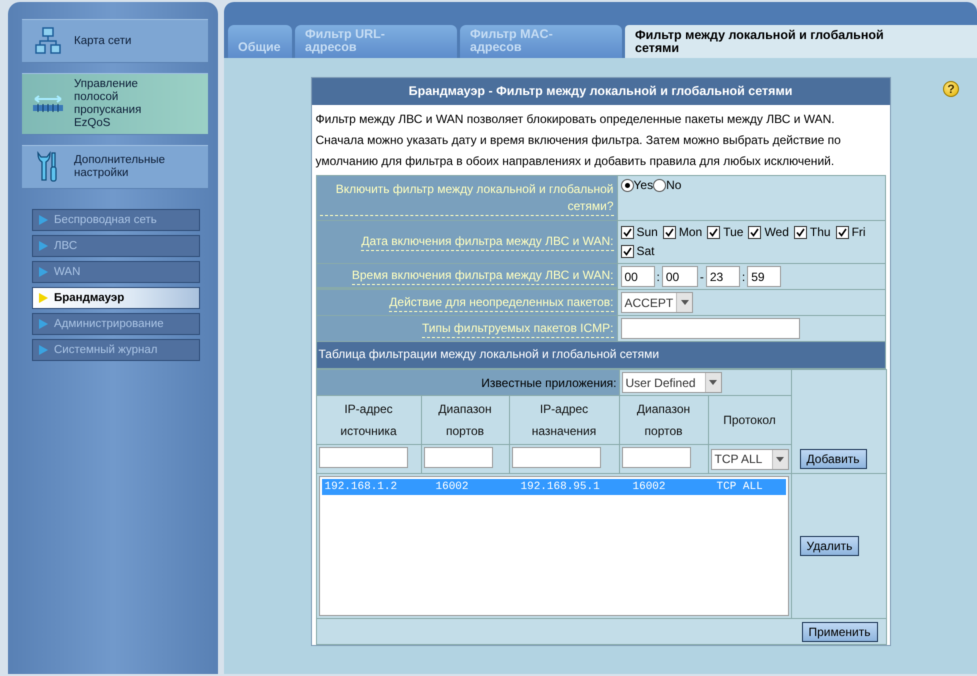  What do you see at coordinates (672, 382) in the screenshot?
I see `apps-dropdown: User Defined` at bounding box center [672, 382].